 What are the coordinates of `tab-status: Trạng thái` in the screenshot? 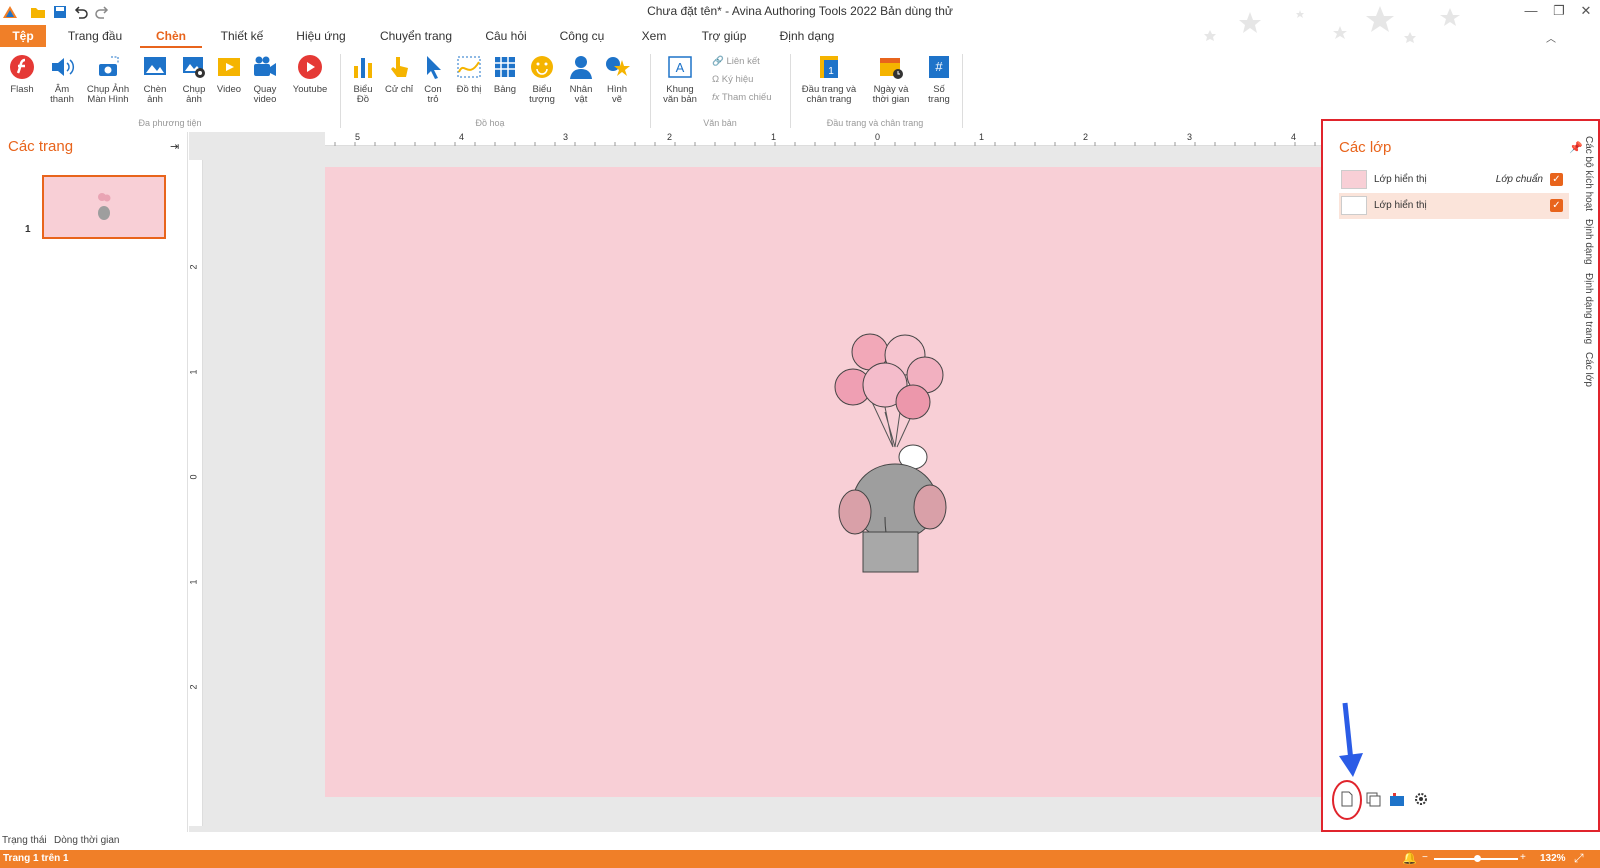 It's located at (24, 840).